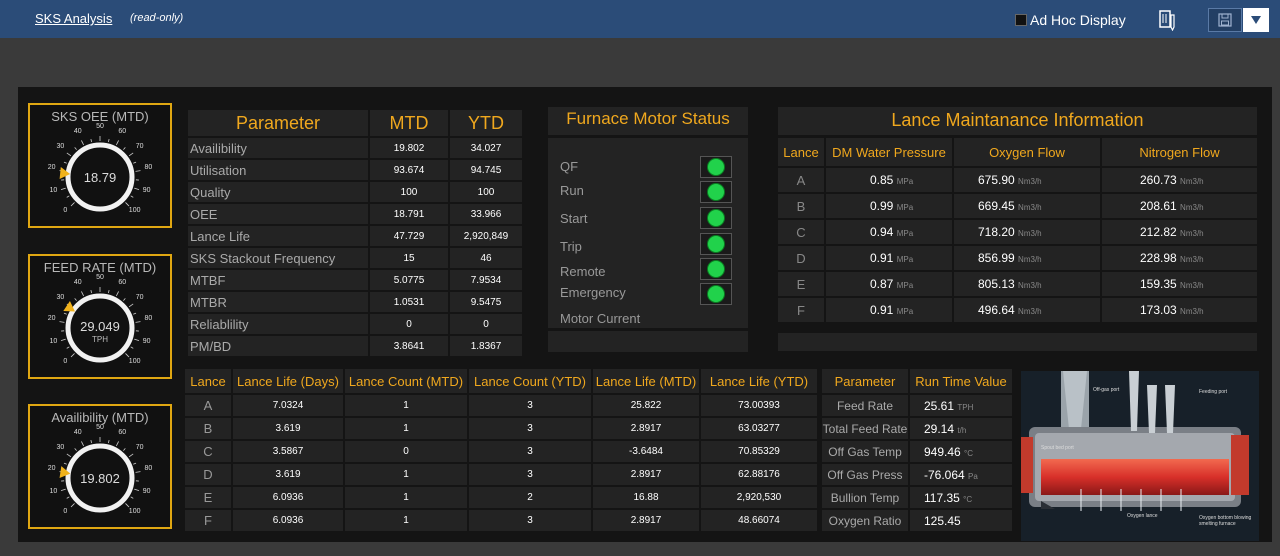  Describe the element at coordinates (1256, 20) in the screenshot. I see `dropdown-arrow-icon` at that location.